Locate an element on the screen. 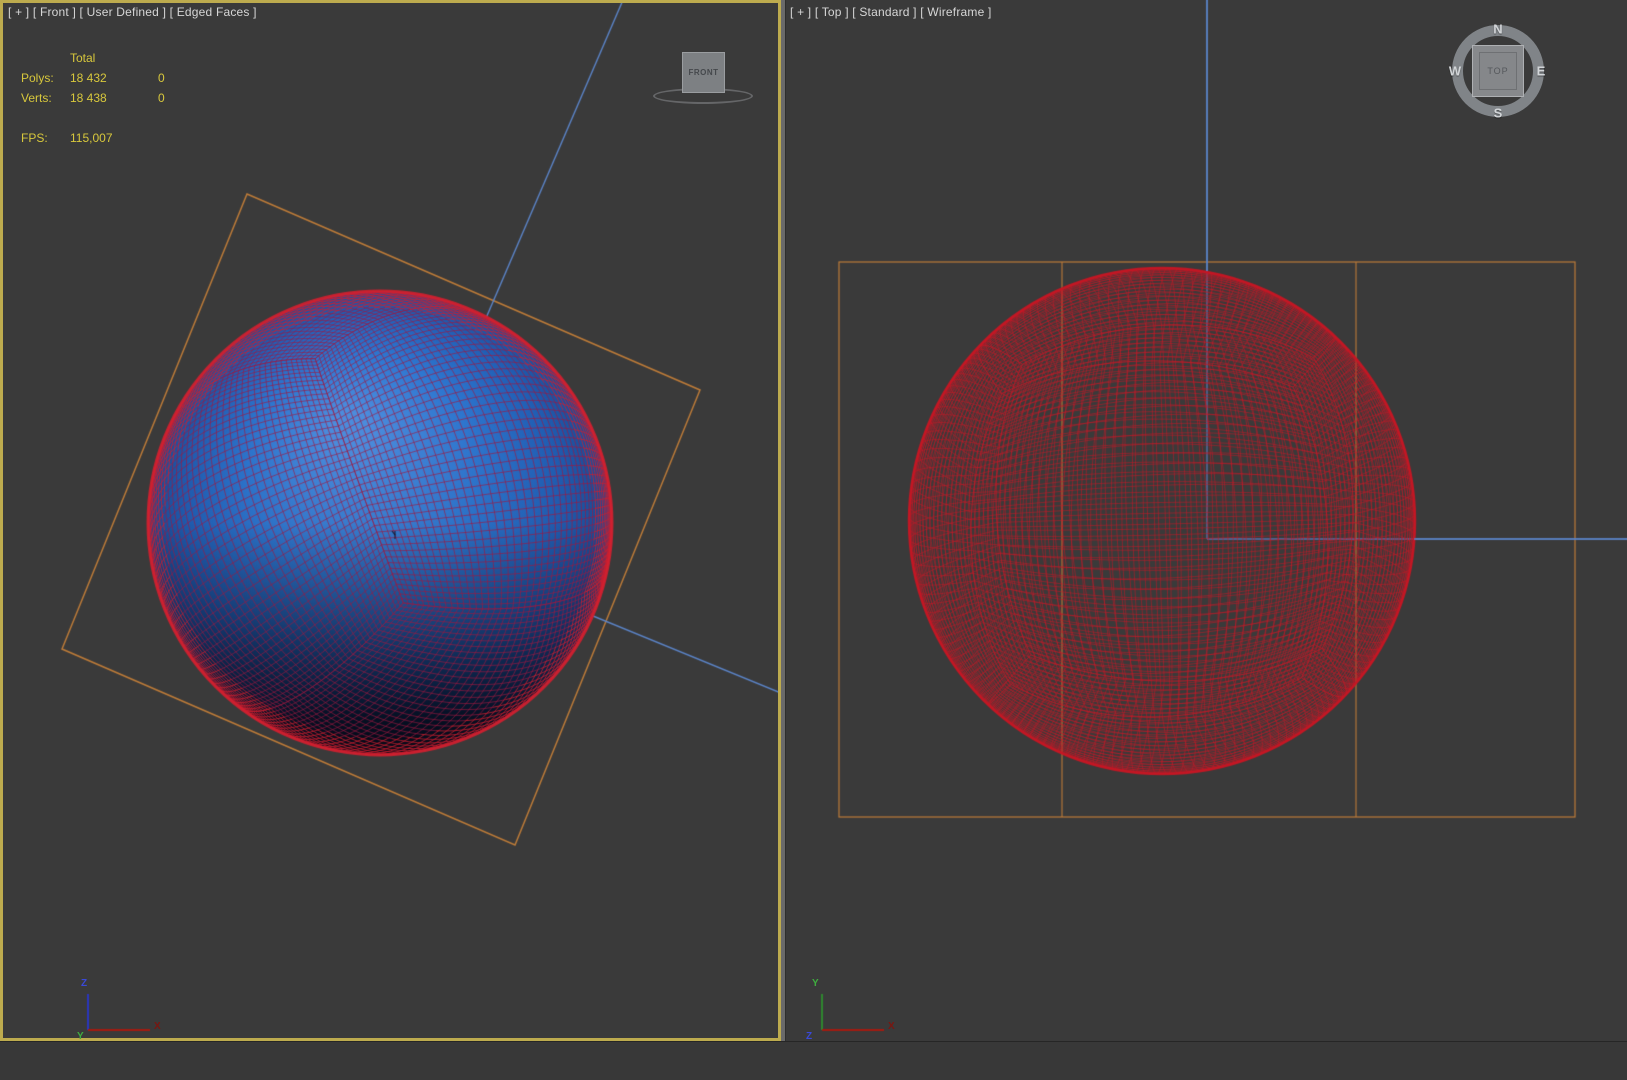 This screenshot has height=1080, width=1627. viewcube-top-face-inner: TOP is located at coordinates (1498, 71).